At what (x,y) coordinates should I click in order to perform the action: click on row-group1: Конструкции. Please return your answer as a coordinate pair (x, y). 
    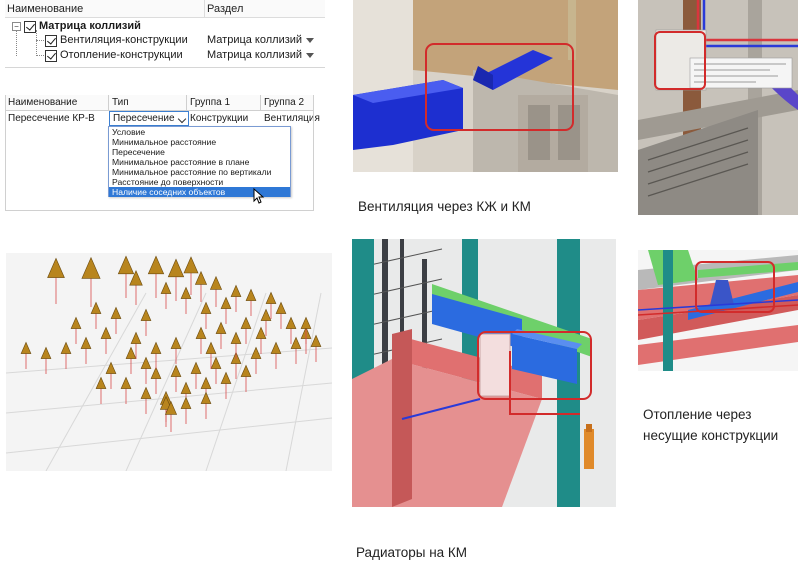
    Looking at the image, I should click on (219, 118).